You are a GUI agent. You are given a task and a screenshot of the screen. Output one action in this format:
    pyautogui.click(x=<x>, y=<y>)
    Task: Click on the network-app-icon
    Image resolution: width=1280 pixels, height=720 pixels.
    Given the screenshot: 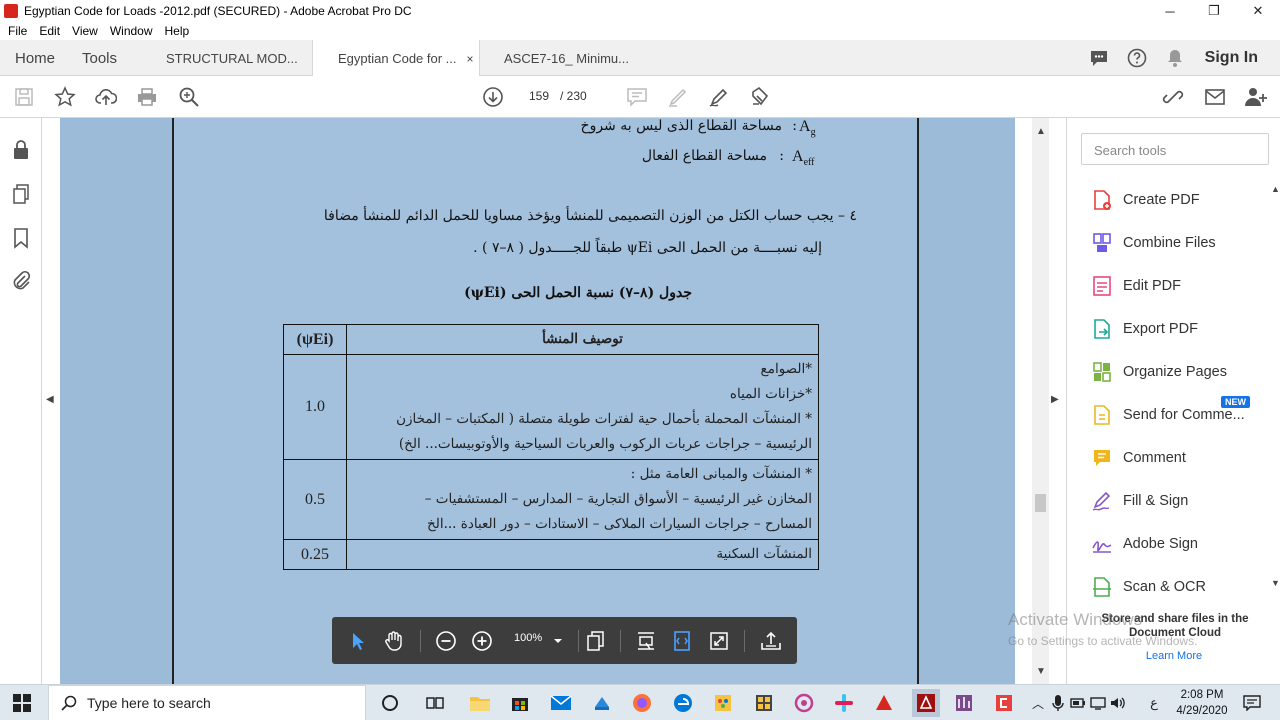 What is the action you would take?
    pyautogui.click(x=602, y=703)
    